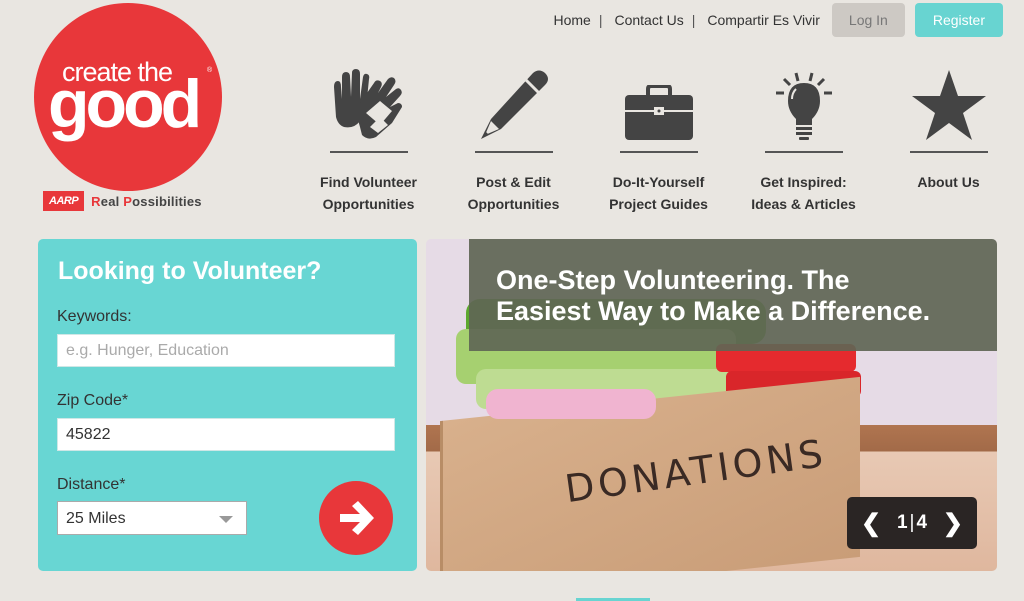 The height and width of the screenshot is (601, 1024). What do you see at coordinates (658, 193) in the screenshot?
I see `feature-label: Do-It-Yourself Project Guides` at bounding box center [658, 193].